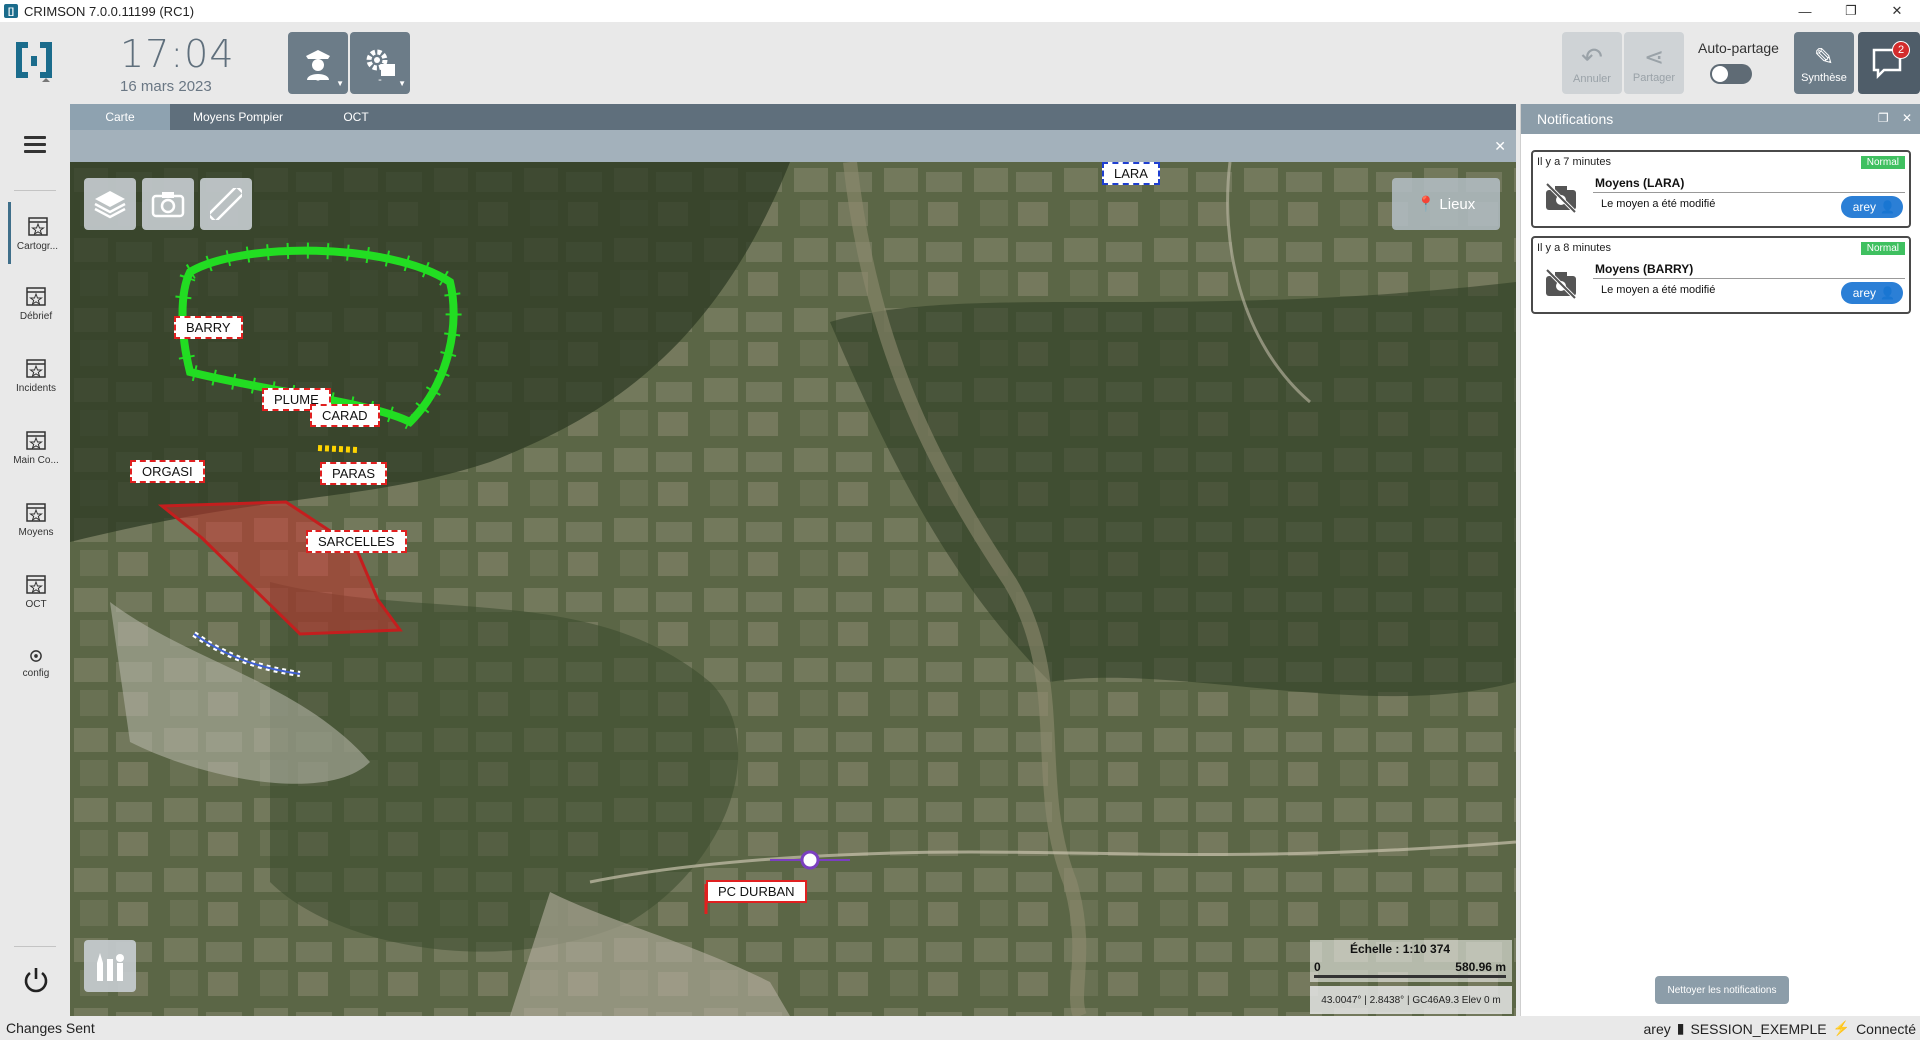  What do you see at coordinates (356, 117) in the screenshot?
I see `tab-oct: OCT` at bounding box center [356, 117].